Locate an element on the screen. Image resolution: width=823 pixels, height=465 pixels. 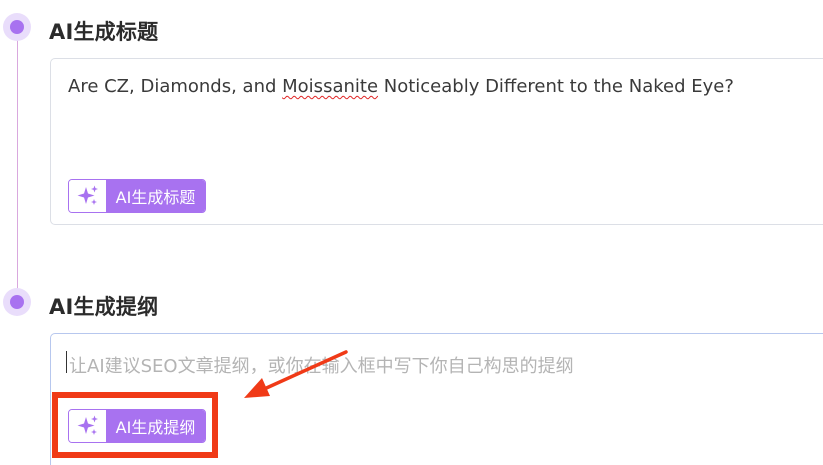
title-text-after: Noticeably Different to the Naked Eye? is located at coordinates (556, 86).